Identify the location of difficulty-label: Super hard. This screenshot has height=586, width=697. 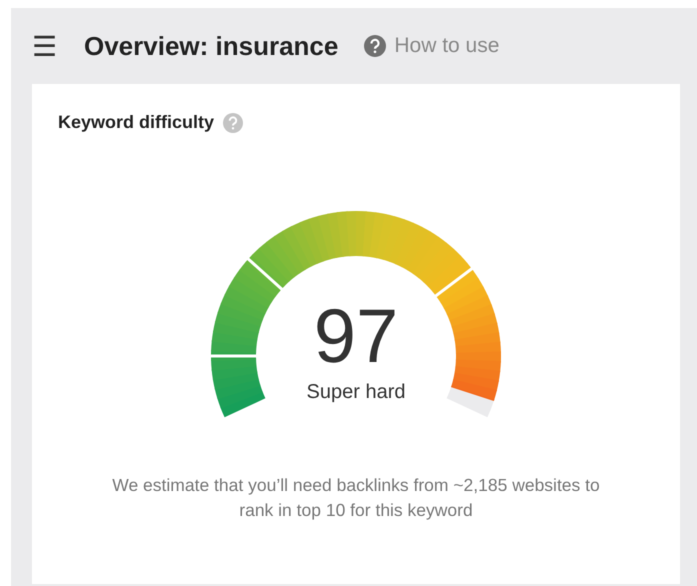
(356, 392).